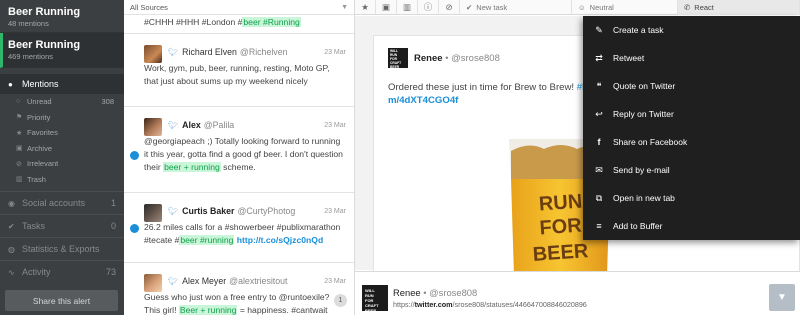  What do you see at coordinates (62, 133) in the screenshot?
I see `sidebar-item-favorites: ★ Favorites` at bounding box center [62, 133].